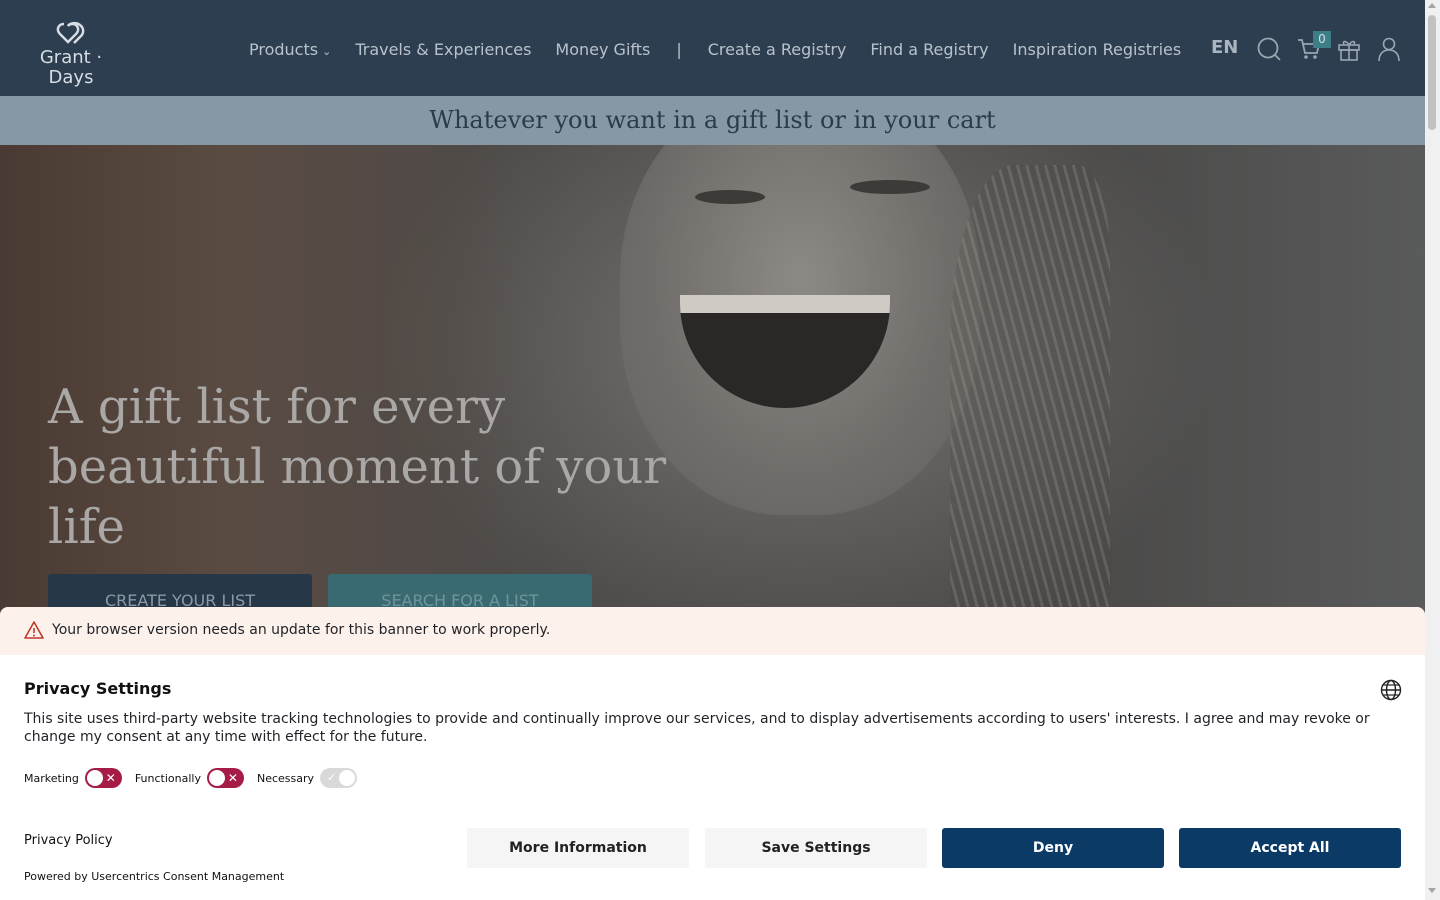 This screenshot has width=1440, height=900. I want to click on marketing-toggle: ✕, so click(103, 778).